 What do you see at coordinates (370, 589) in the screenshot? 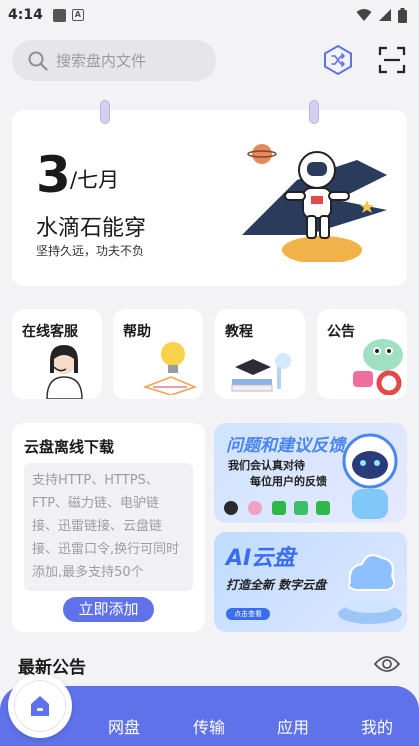
I see `cloud-illustration` at bounding box center [370, 589].